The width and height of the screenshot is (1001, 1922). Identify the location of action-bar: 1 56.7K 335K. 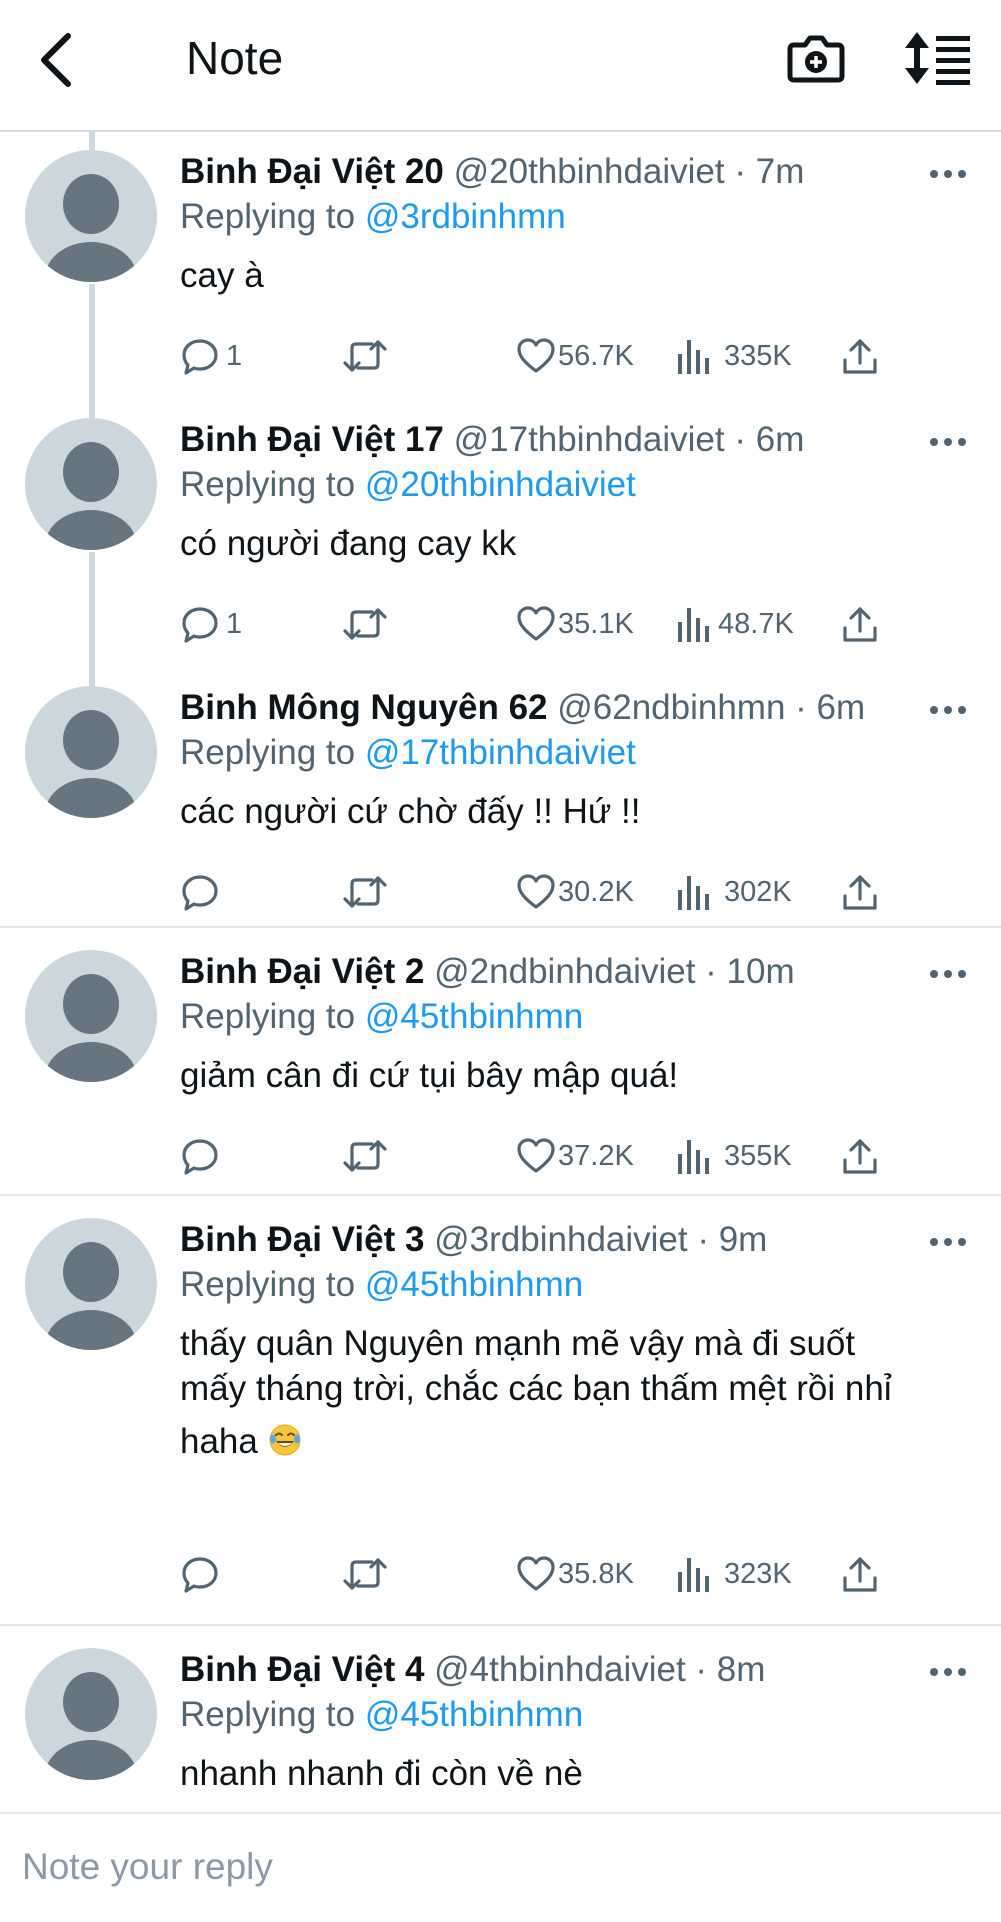
(540, 356).